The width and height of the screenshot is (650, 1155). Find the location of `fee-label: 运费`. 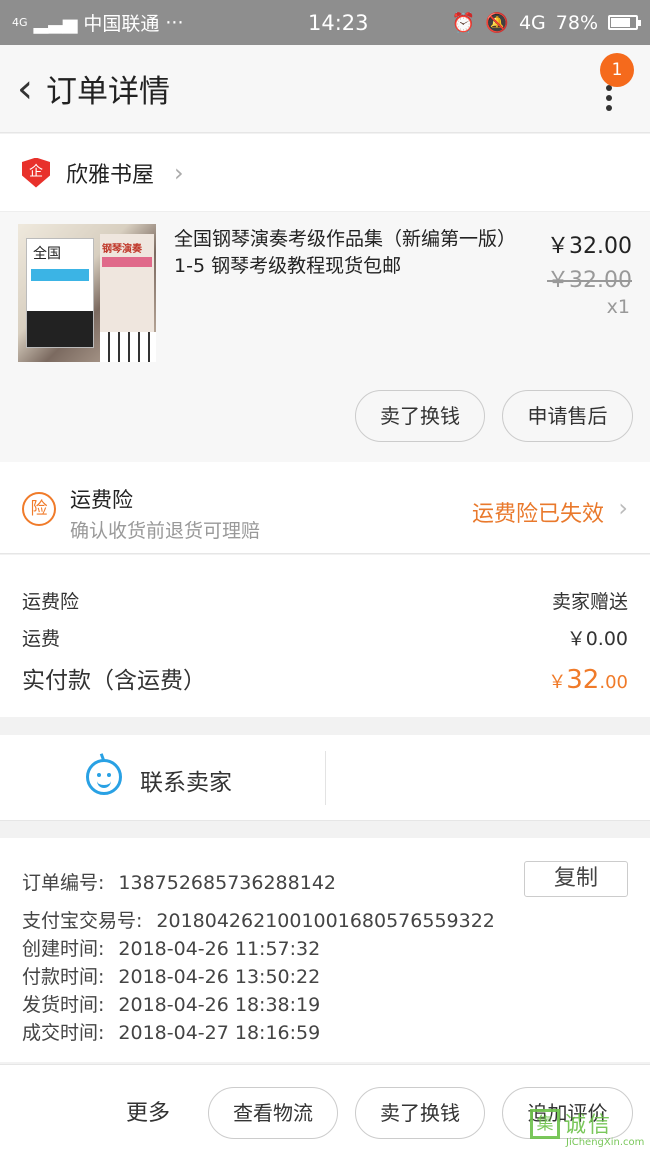

fee-label: 运费 is located at coordinates (41, 639).